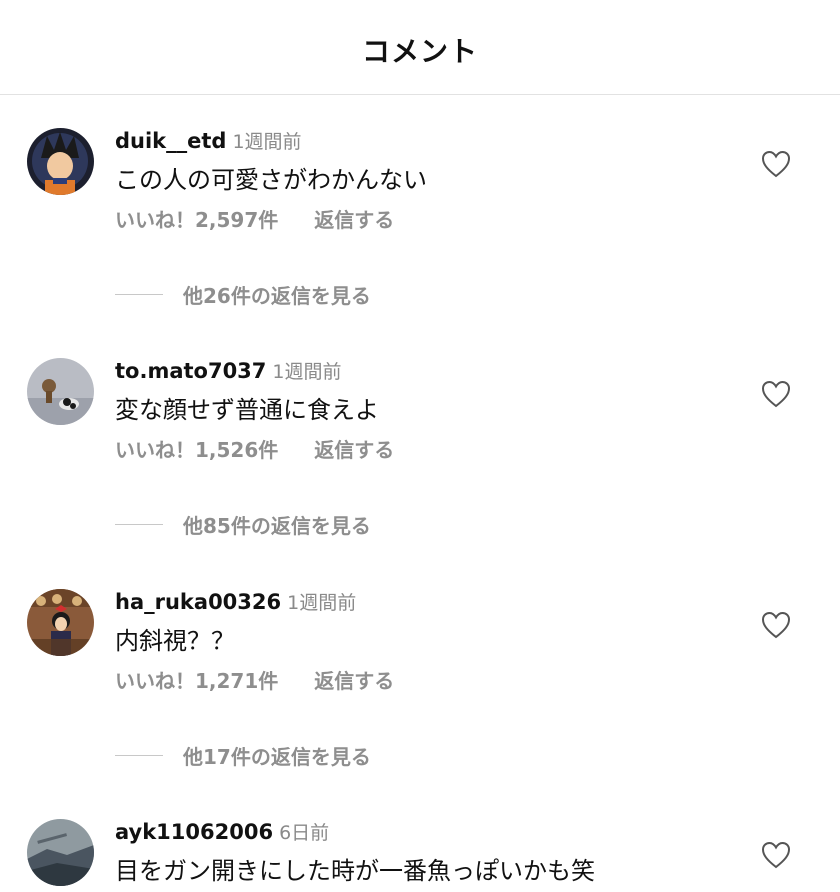 The width and height of the screenshot is (840, 892). What do you see at coordinates (198, 602) in the screenshot?
I see `username: ha_ruka00326` at bounding box center [198, 602].